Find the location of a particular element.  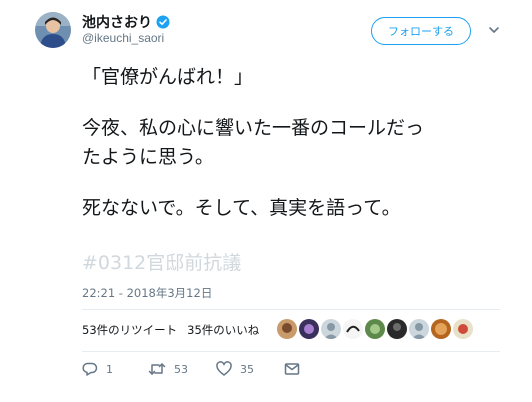

user-handle: @ikeuchi_saori is located at coordinates (123, 38).